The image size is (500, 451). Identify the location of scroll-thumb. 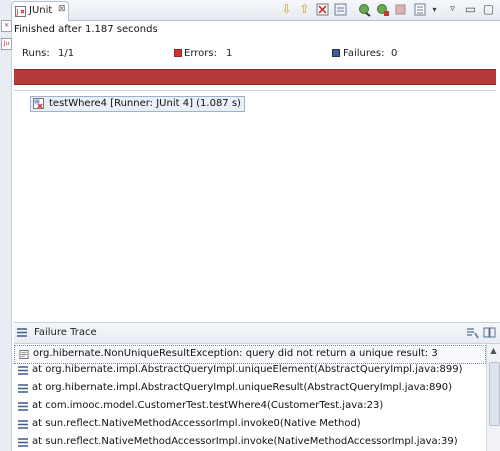
(494, 394).